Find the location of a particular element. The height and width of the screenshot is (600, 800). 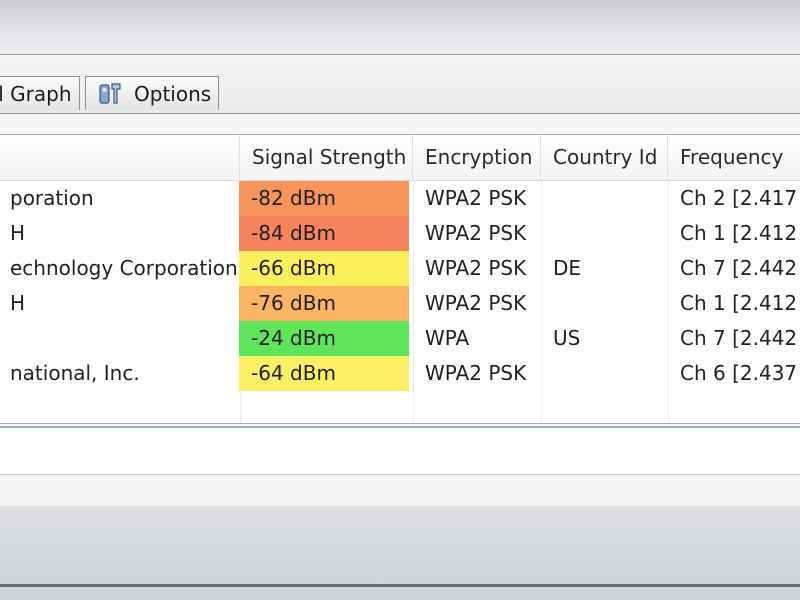

tab-options: Options is located at coordinates (152, 93).